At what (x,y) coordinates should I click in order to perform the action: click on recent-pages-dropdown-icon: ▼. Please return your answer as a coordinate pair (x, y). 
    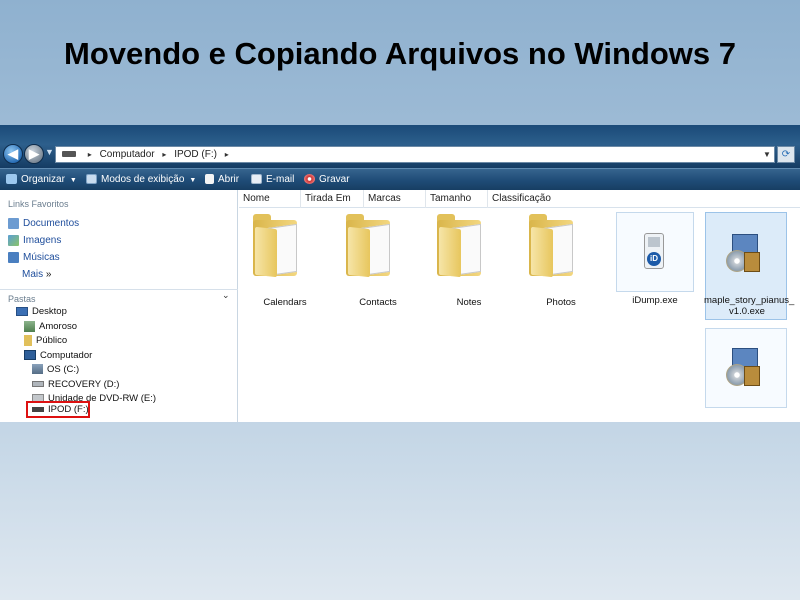
    Looking at the image, I should click on (49, 152).